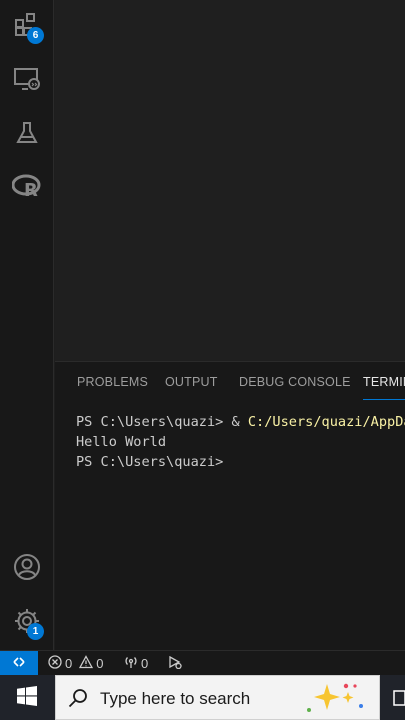  I want to click on sparkle-highlight-icon, so click(337, 700).